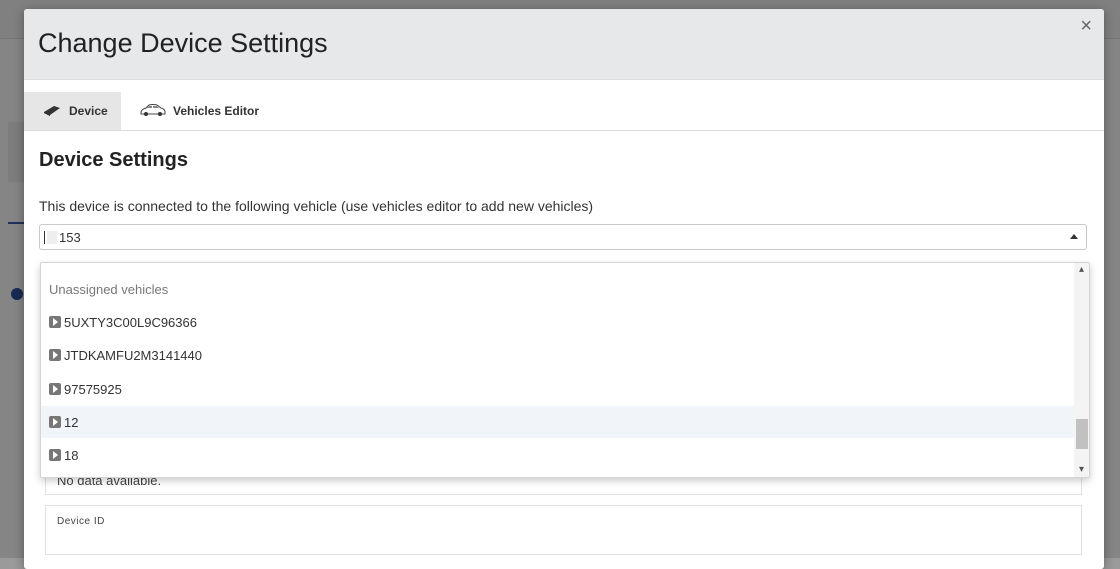  Describe the element at coordinates (557, 322) in the screenshot. I see `vehicle-option: 5UXTY3C00L9C96366` at that location.